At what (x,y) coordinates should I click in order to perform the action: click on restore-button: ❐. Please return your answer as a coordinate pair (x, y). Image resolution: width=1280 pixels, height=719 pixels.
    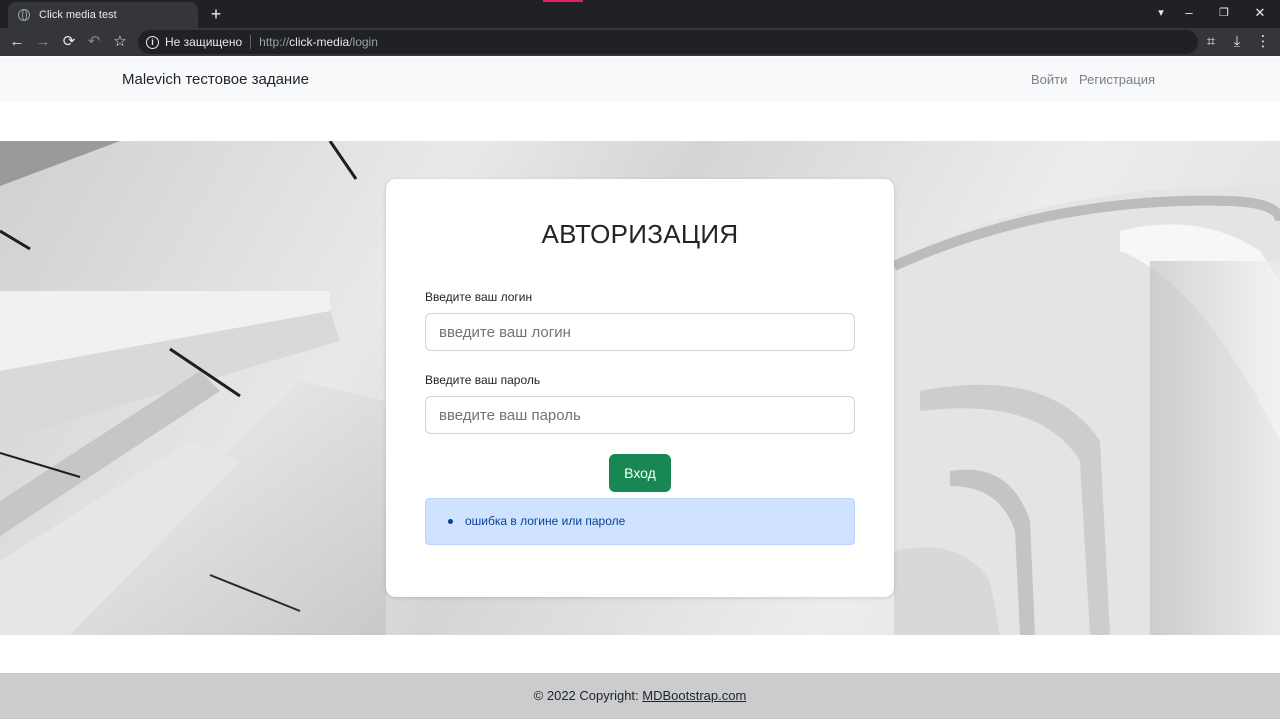
    Looking at the image, I should click on (1224, 14).